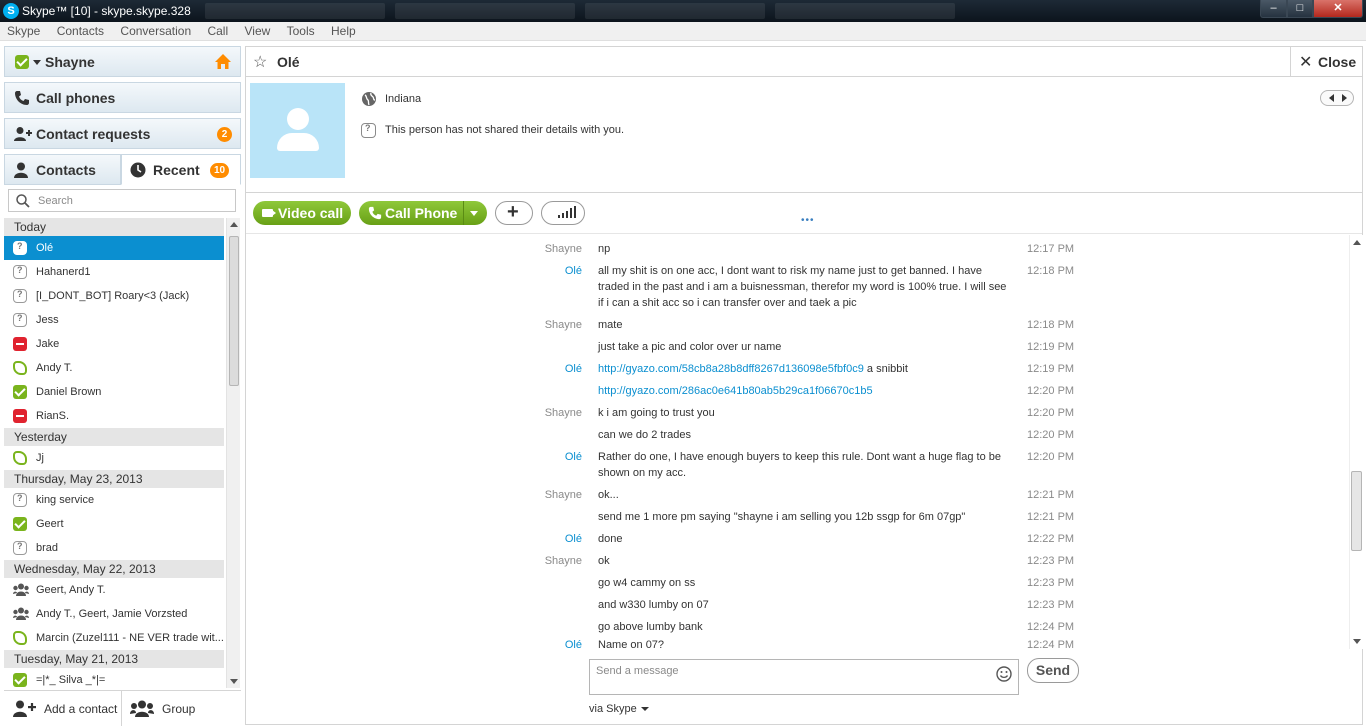  I want to click on message-input: Send a message, so click(804, 677).